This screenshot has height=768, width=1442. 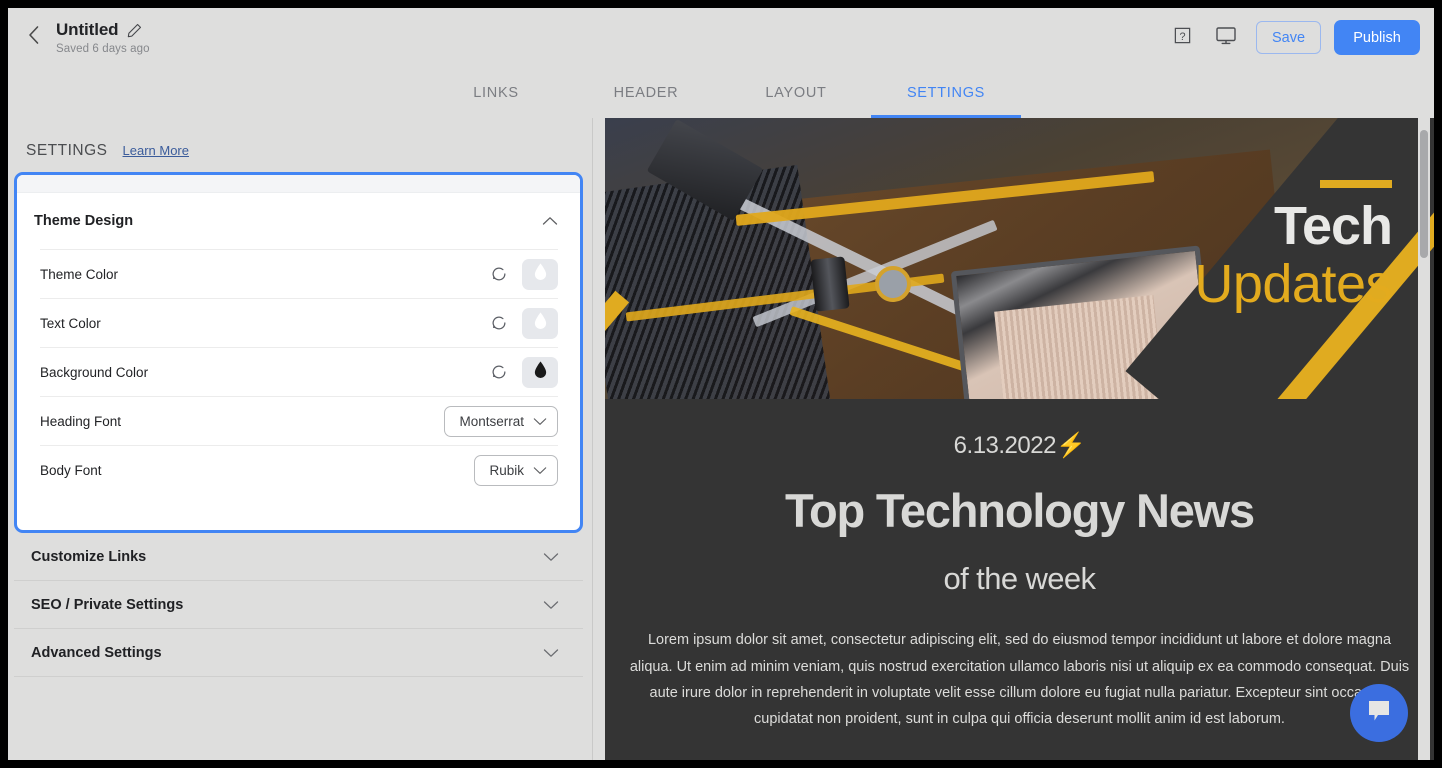 What do you see at coordinates (107, 604) in the screenshot?
I see `section-title: SEO / Private Settings` at bounding box center [107, 604].